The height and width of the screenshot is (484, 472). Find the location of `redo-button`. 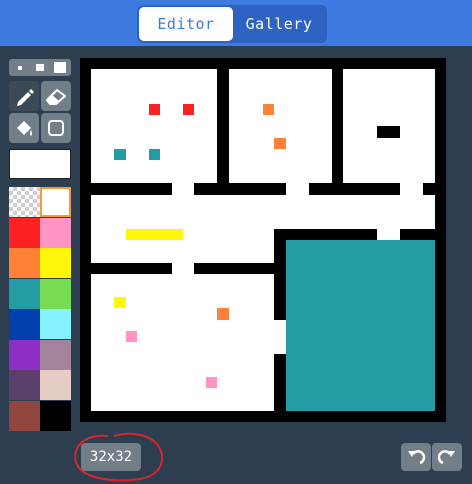

redo-button is located at coordinates (447, 457).